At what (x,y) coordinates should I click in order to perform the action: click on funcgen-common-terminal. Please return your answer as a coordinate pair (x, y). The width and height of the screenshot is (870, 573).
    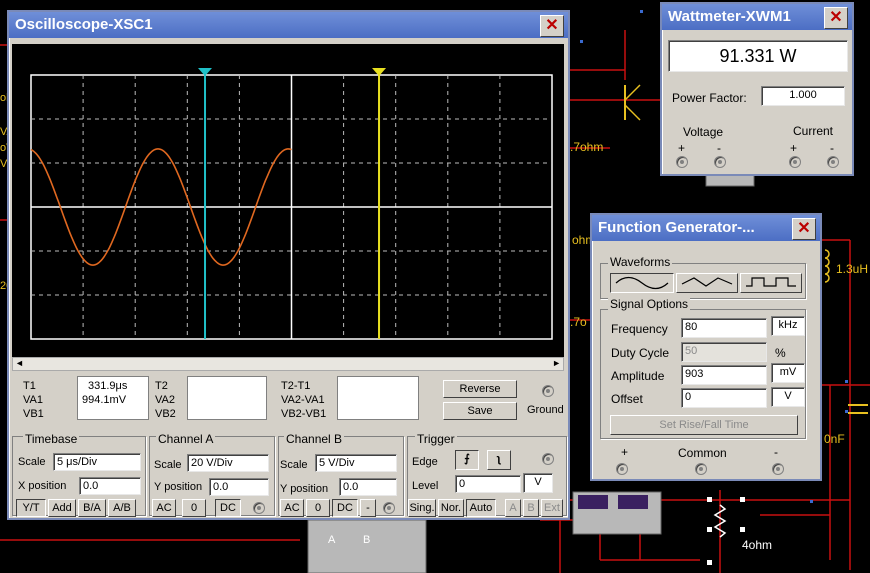
    Looking at the image, I should click on (701, 469).